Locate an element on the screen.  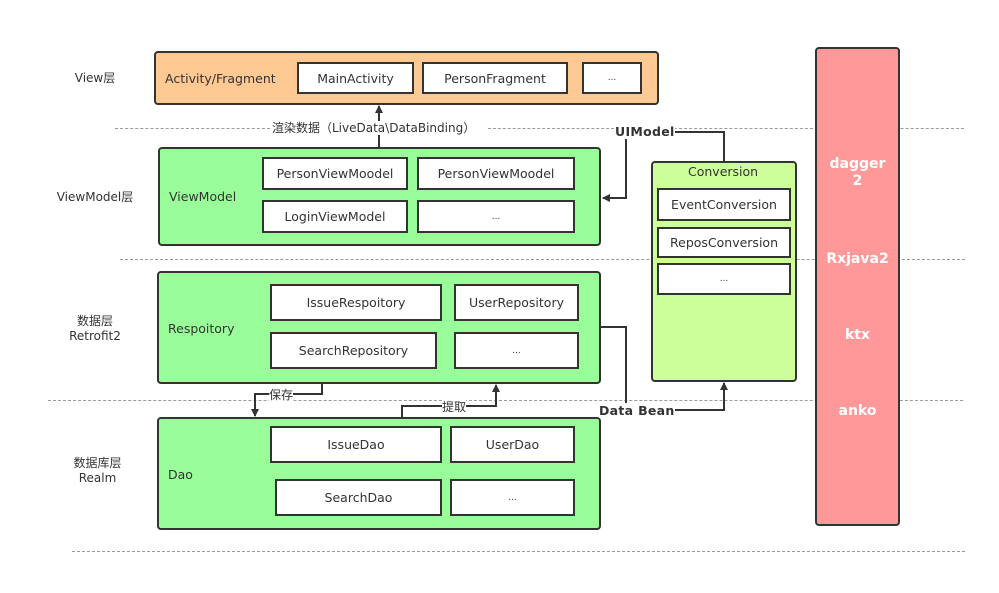
edge-label-databean: Data Bean is located at coordinates (637, 410).